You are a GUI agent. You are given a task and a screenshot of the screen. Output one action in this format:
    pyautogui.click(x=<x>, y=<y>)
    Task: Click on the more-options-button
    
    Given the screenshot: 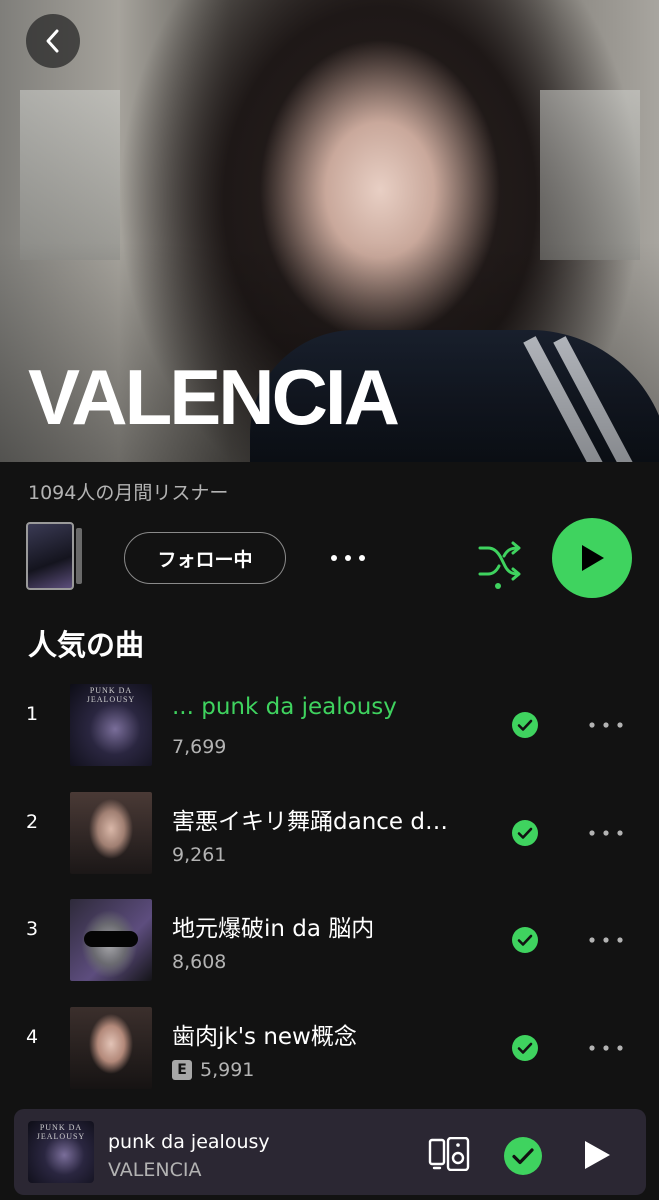 What is the action you would take?
    pyautogui.click(x=348, y=558)
    